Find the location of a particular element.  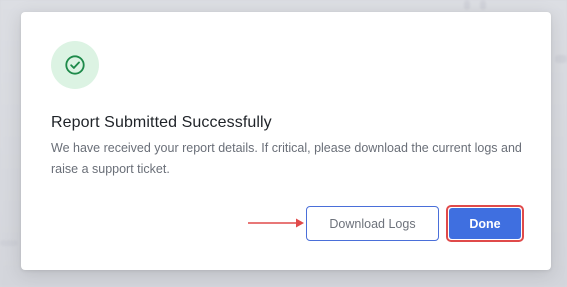

annotation-arrow-icon is located at coordinates (276, 223).